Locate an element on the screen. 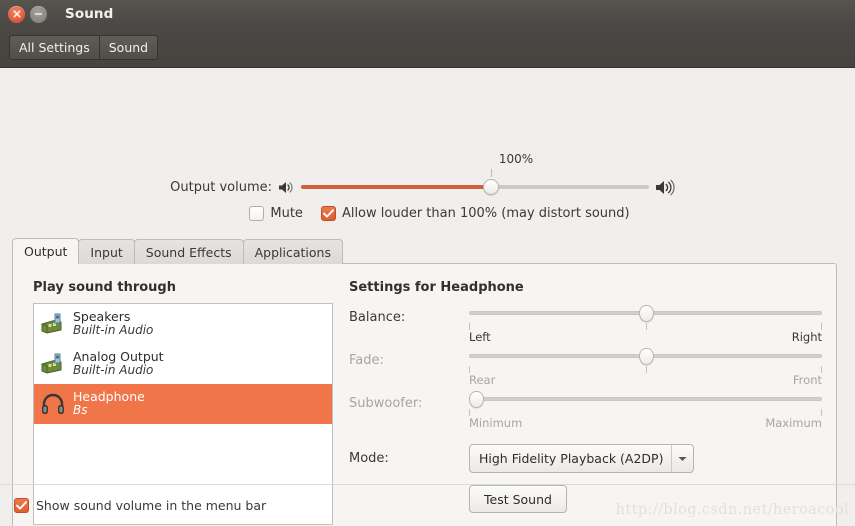 The width and height of the screenshot is (855, 526). show-volume-checkbox is located at coordinates (21, 505).